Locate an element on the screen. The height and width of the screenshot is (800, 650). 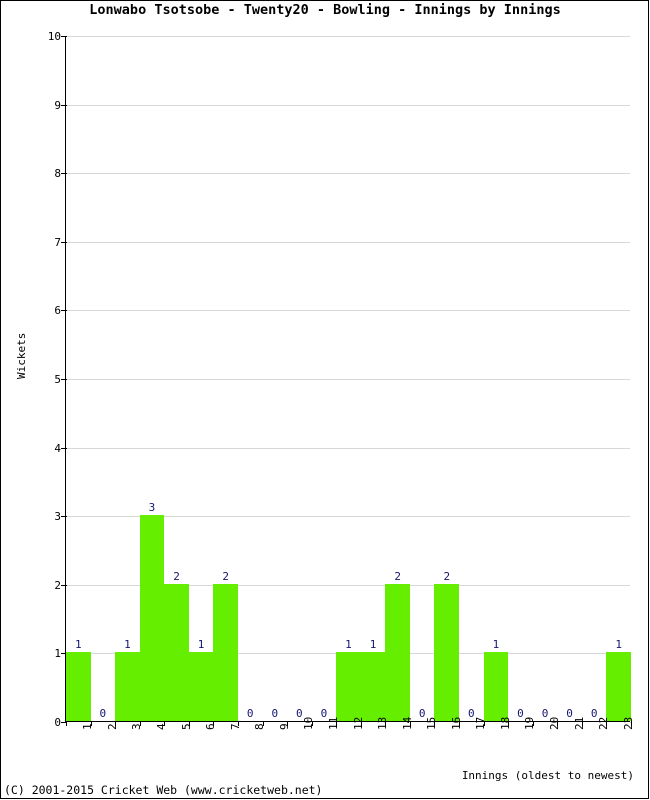
x-axis-tick-label: 1 is located at coordinates (88, 726).